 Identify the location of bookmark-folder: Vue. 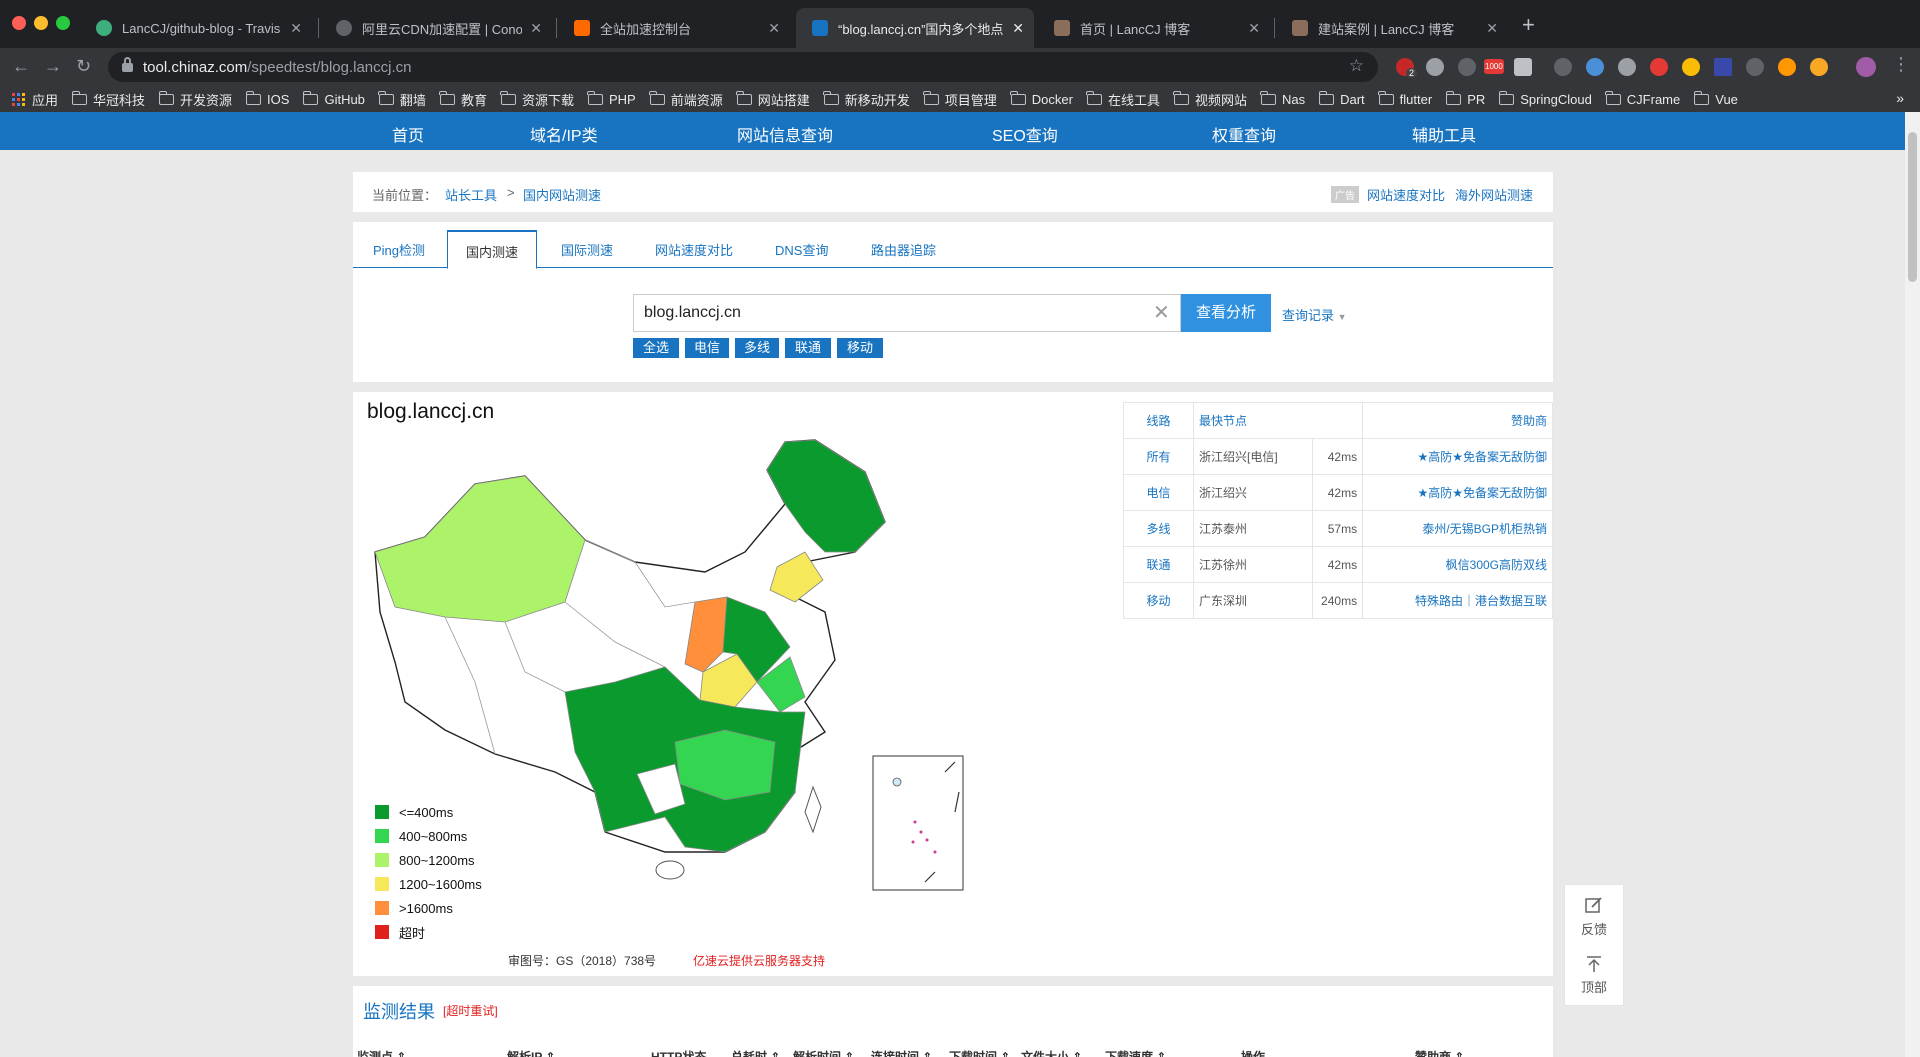
(1715, 98).